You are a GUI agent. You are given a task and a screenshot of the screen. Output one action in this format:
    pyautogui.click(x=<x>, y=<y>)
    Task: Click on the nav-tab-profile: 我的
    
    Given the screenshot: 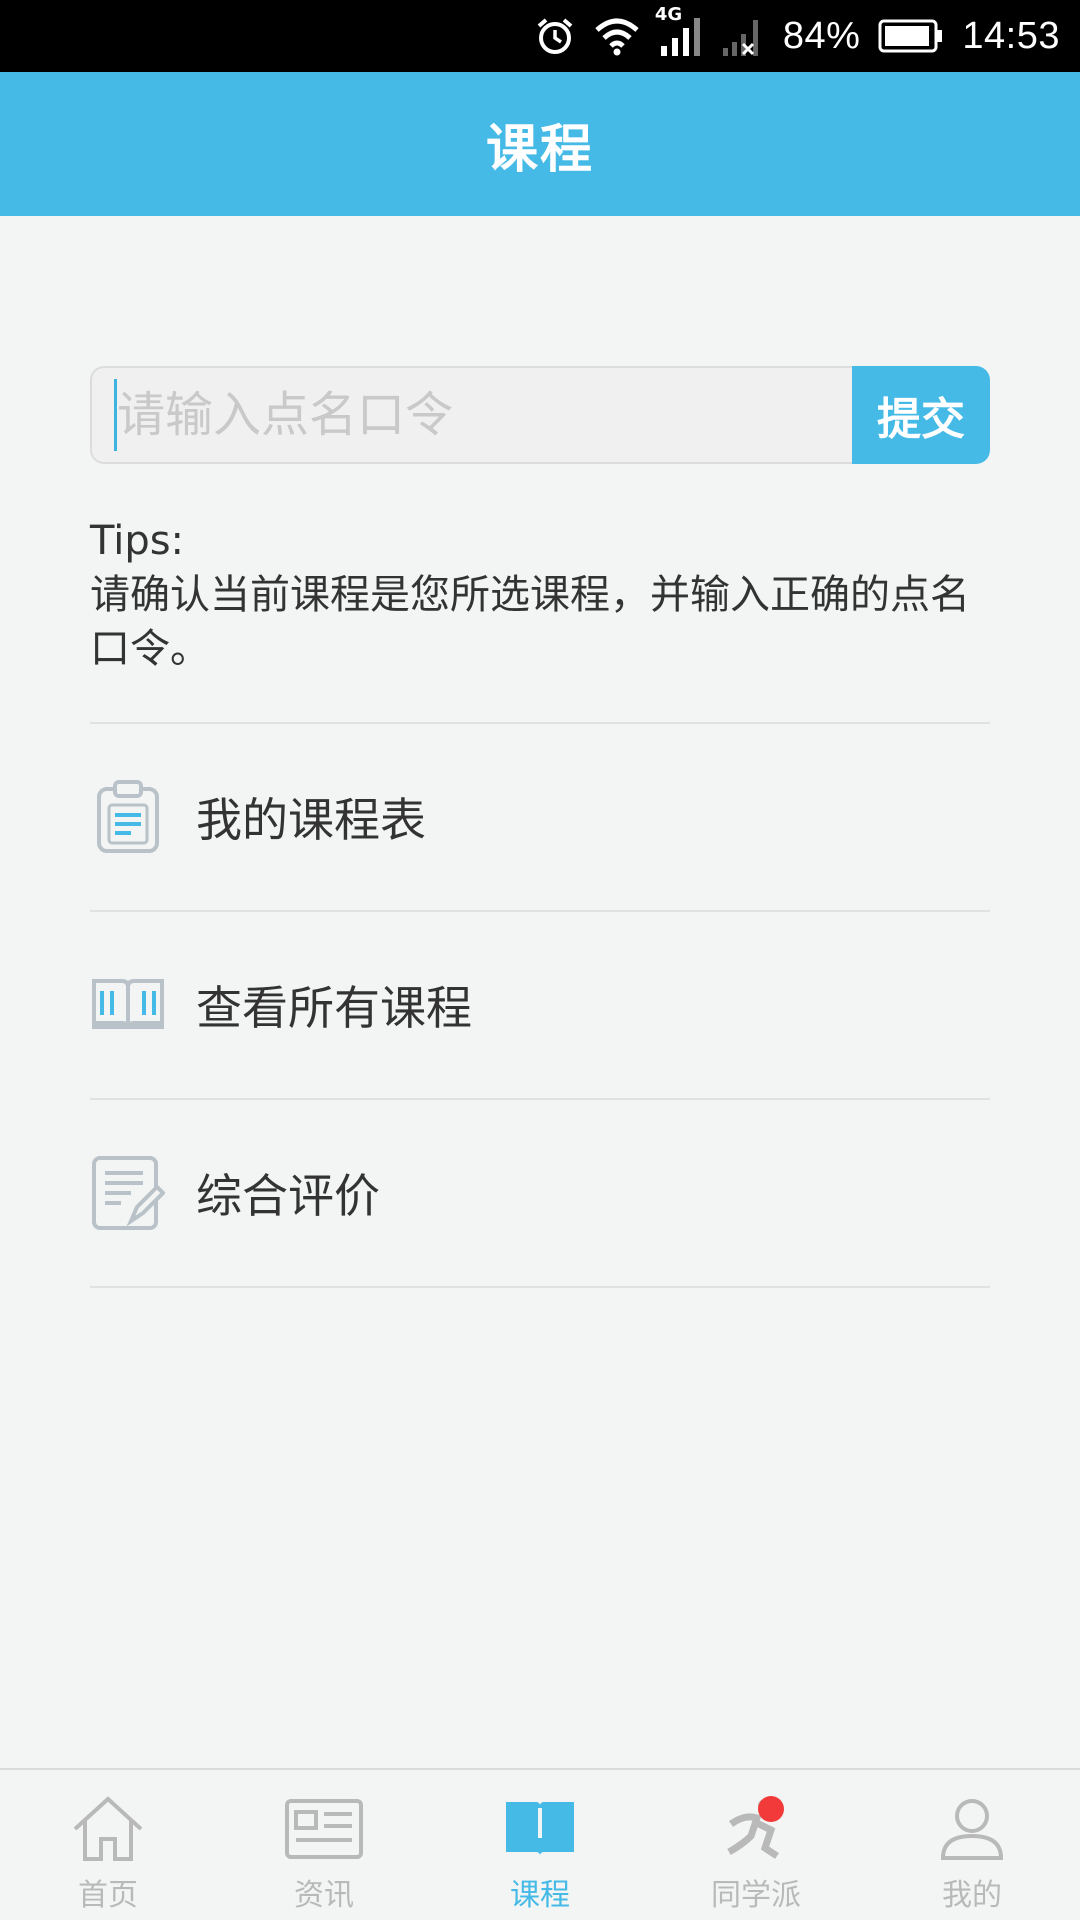 What is the action you would take?
    pyautogui.click(x=972, y=1845)
    